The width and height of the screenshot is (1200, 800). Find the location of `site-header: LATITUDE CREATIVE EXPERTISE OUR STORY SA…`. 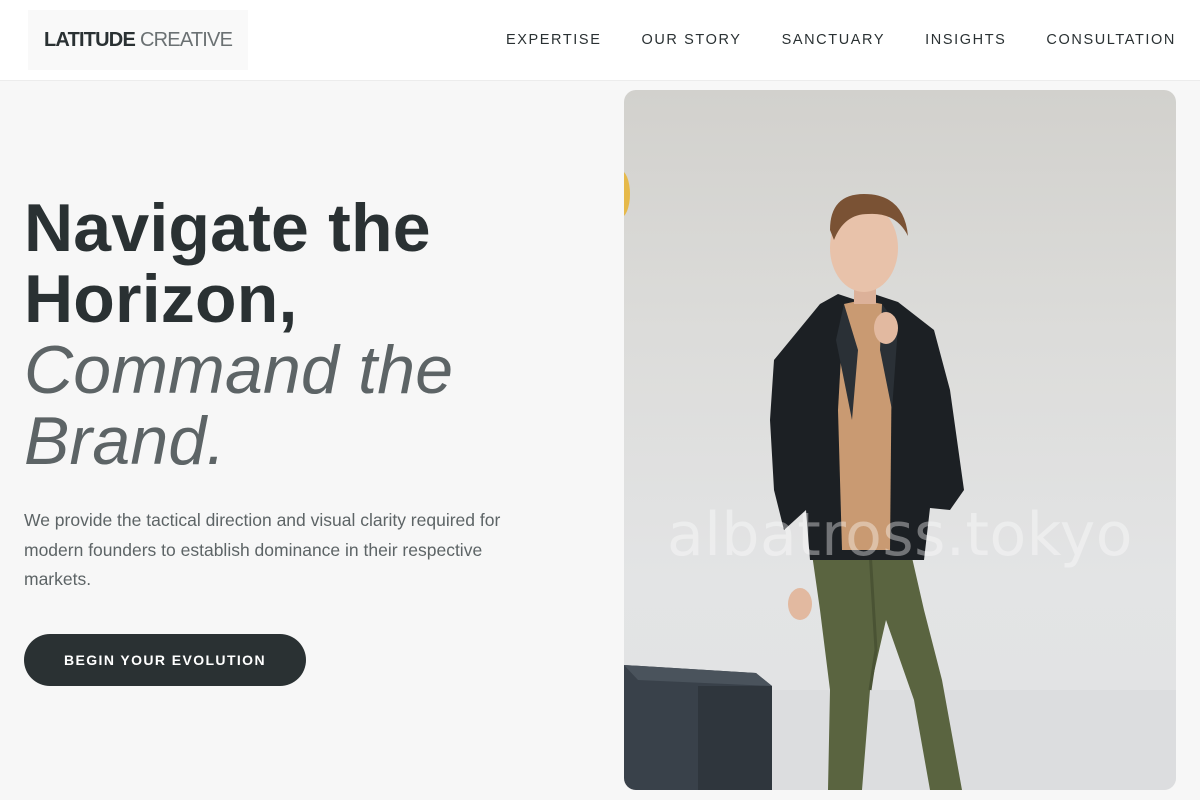

site-header: LATITUDE CREATIVE EXPERTISE OUR STORY SA… is located at coordinates (600, 40).